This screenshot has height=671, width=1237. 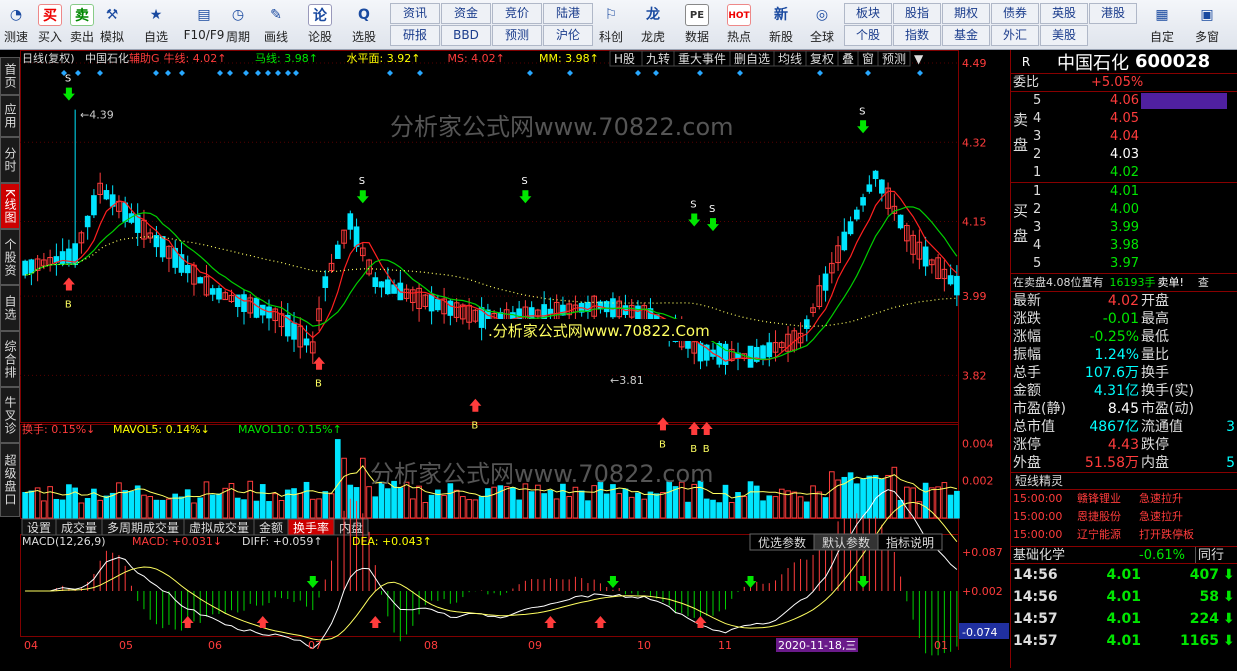 I want to click on refresh-toolbar-button: ◔ 测速, so click(x=16, y=25).